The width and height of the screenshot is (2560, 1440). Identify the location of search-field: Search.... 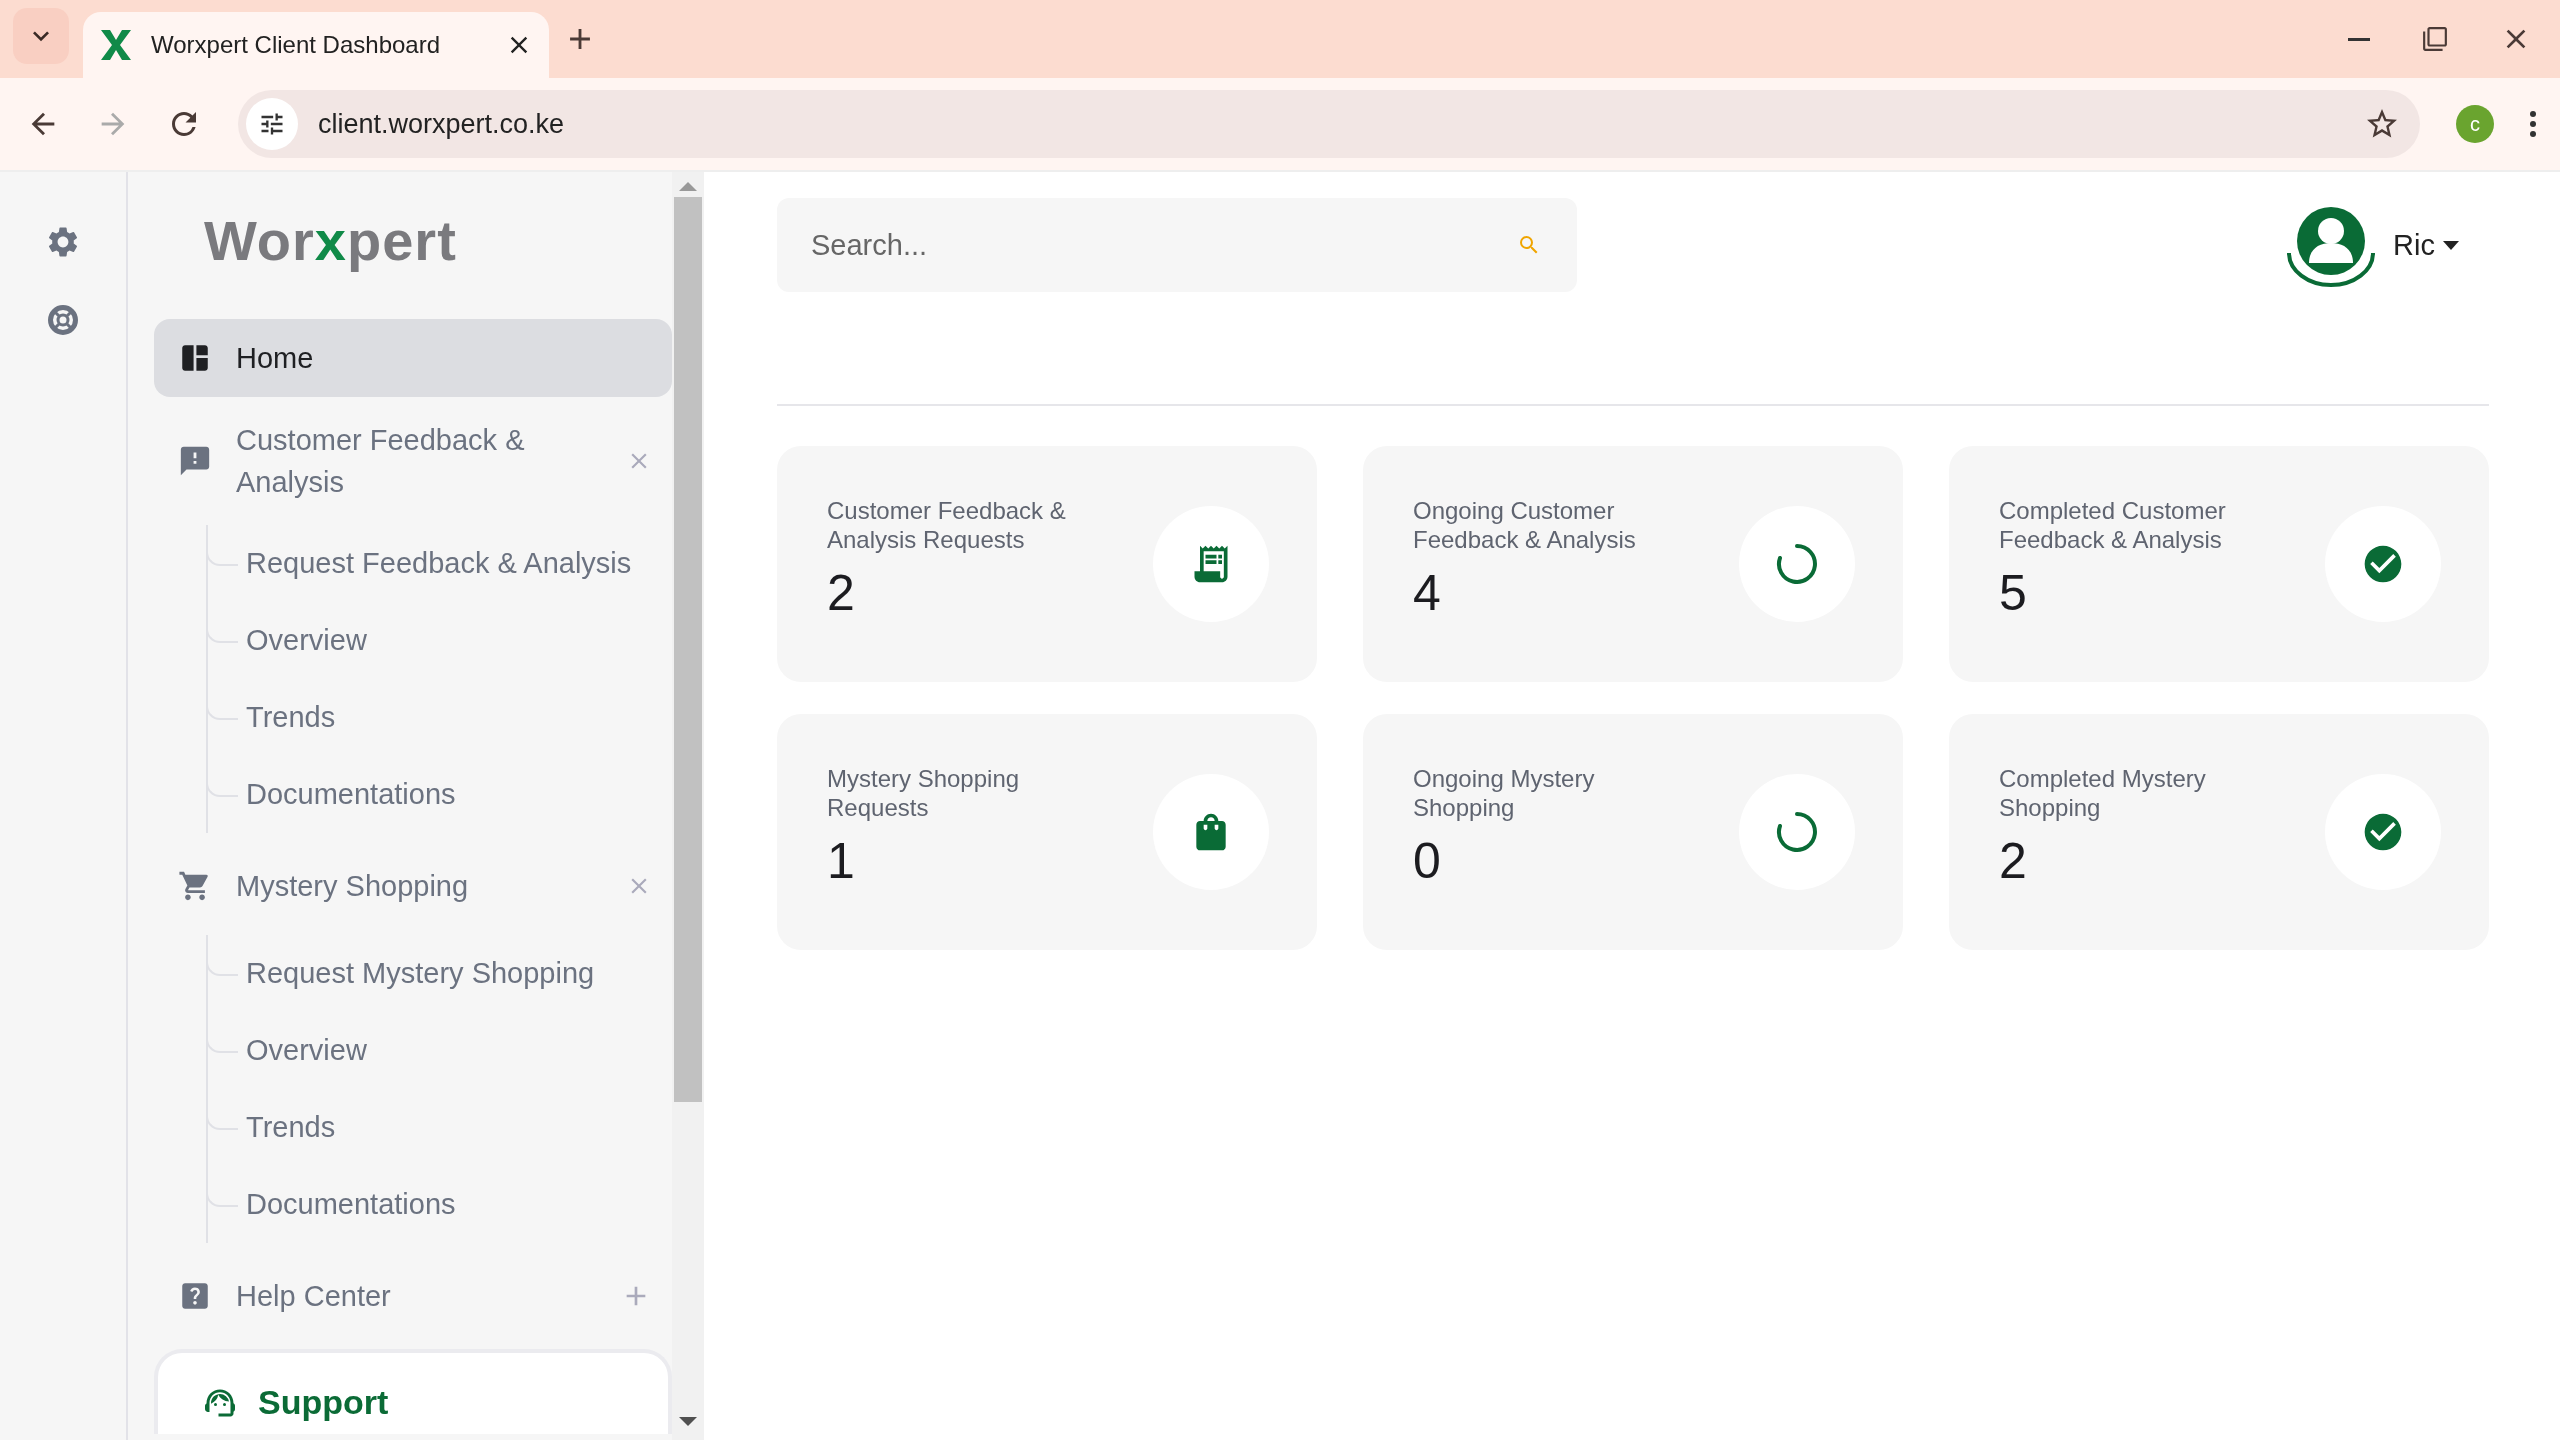
(1177, 245).